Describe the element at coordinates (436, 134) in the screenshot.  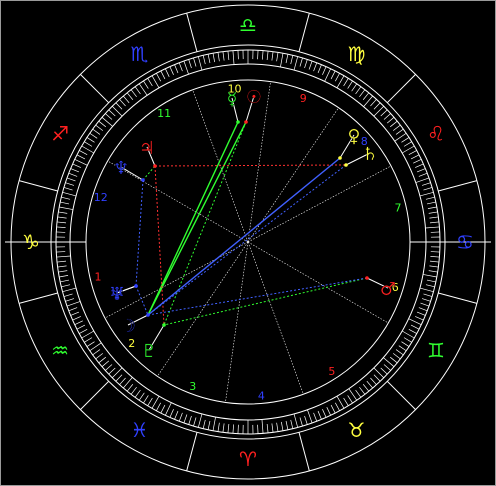
I see `sign-leo-icon: ♌` at that location.